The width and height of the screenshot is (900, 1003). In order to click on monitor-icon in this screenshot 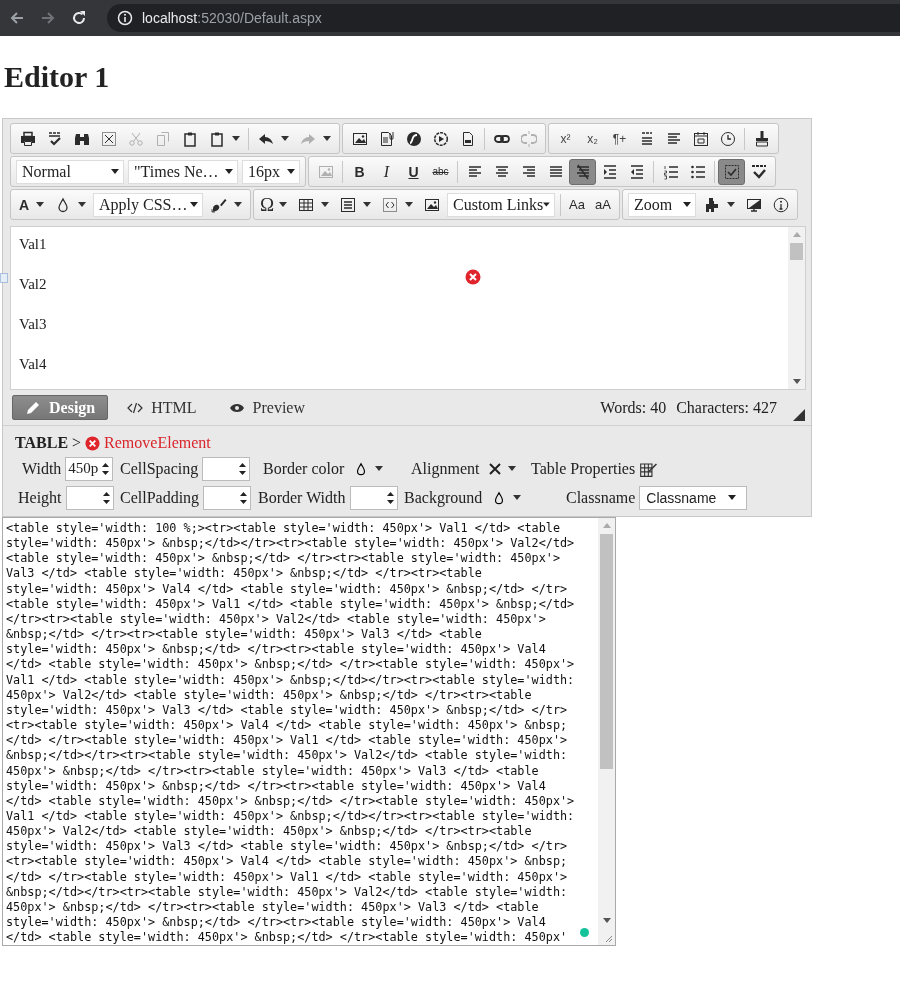, I will do `click(753, 204)`.